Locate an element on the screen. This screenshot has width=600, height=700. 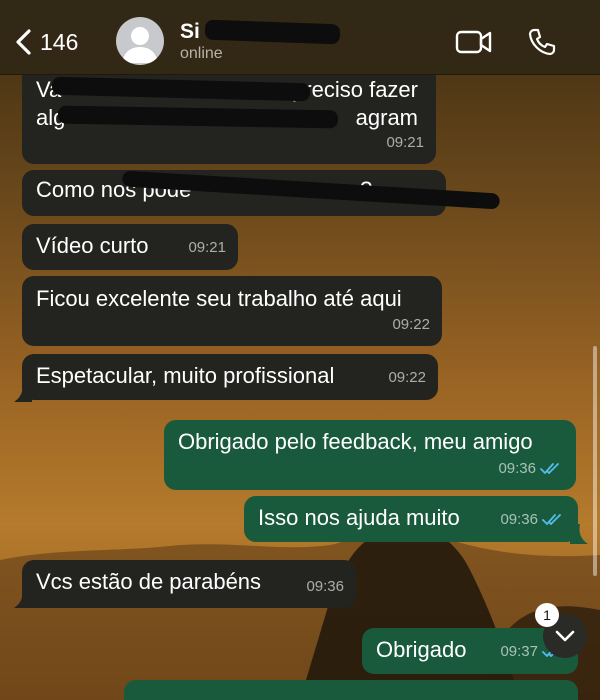
message-text: Espetacular, muito profissional is located at coordinates (185, 375).